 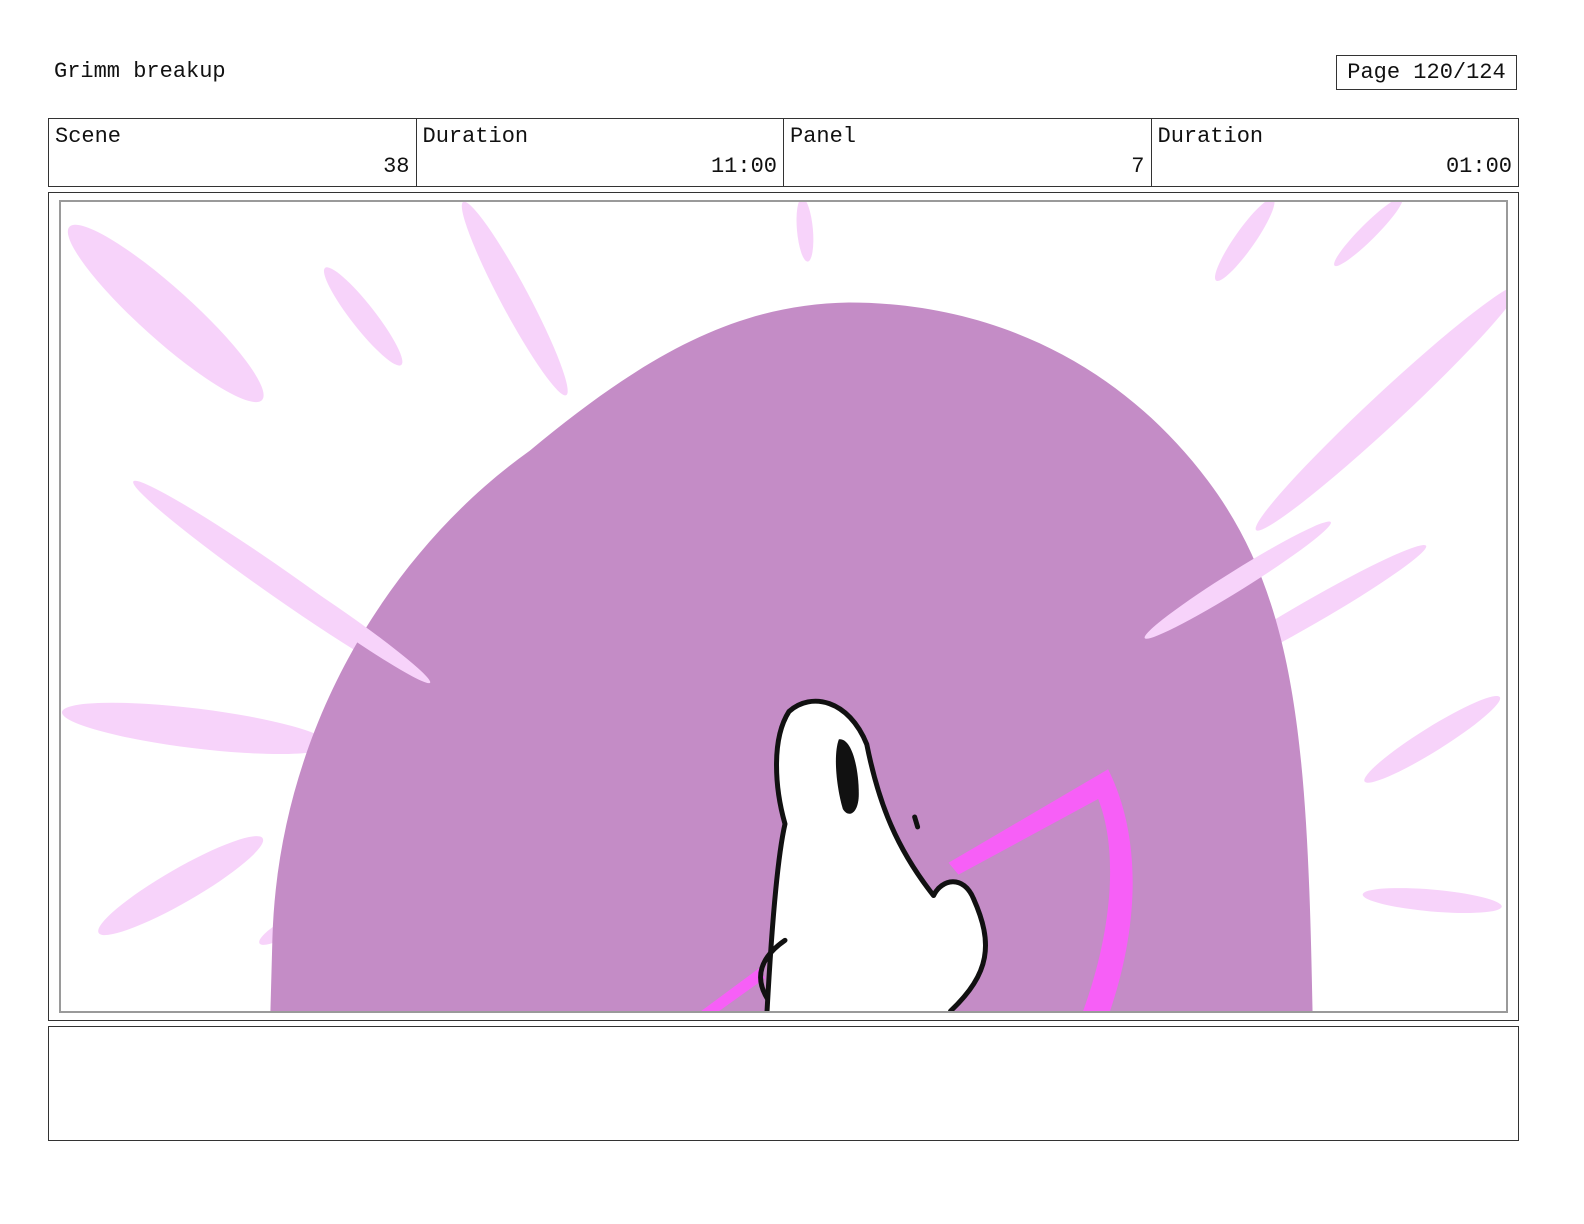 I want to click on scene-duration-value: 11:00, so click(x=743, y=166).